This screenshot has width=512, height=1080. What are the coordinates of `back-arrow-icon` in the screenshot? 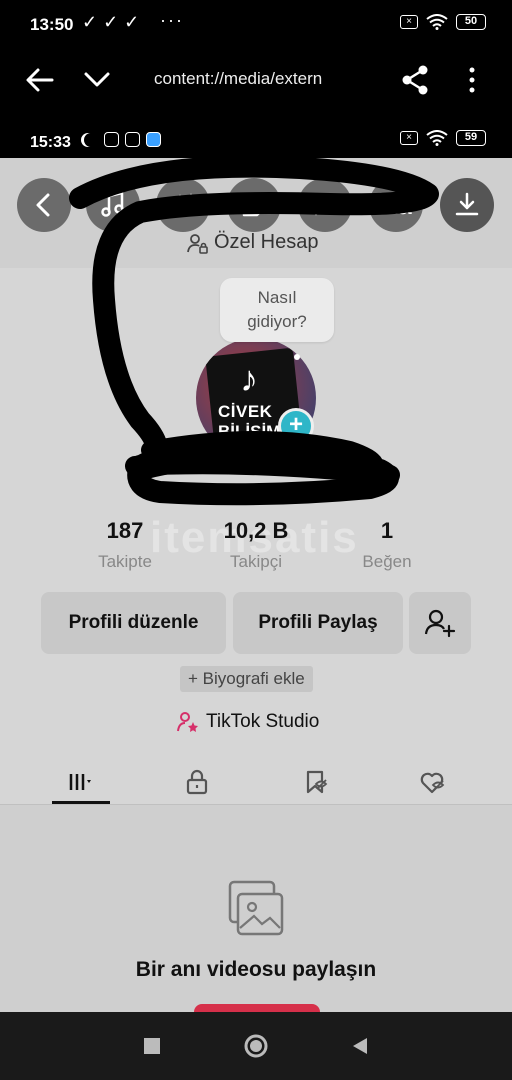 It's located at (40, 80).